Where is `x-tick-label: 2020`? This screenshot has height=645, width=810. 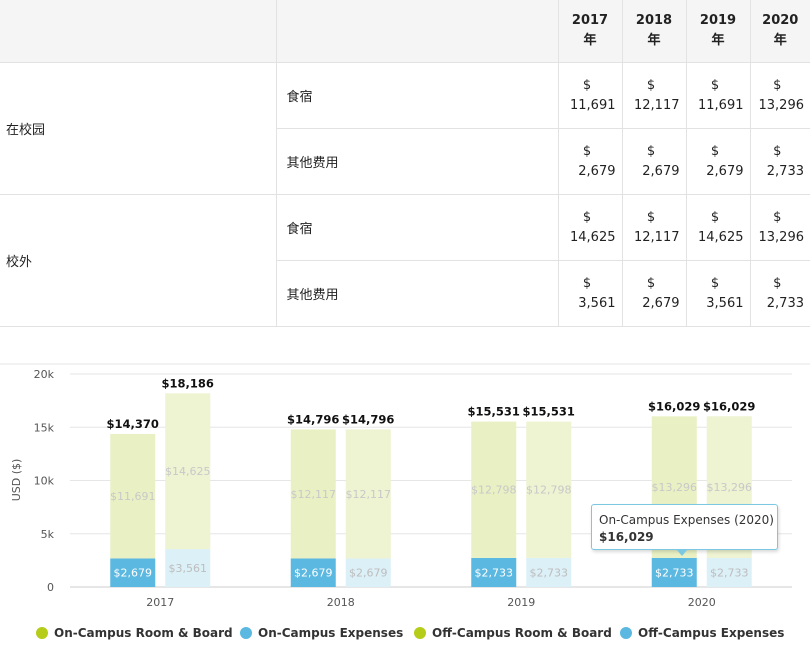 x-tick-label: 2020 is located at coordinates (702, 602).